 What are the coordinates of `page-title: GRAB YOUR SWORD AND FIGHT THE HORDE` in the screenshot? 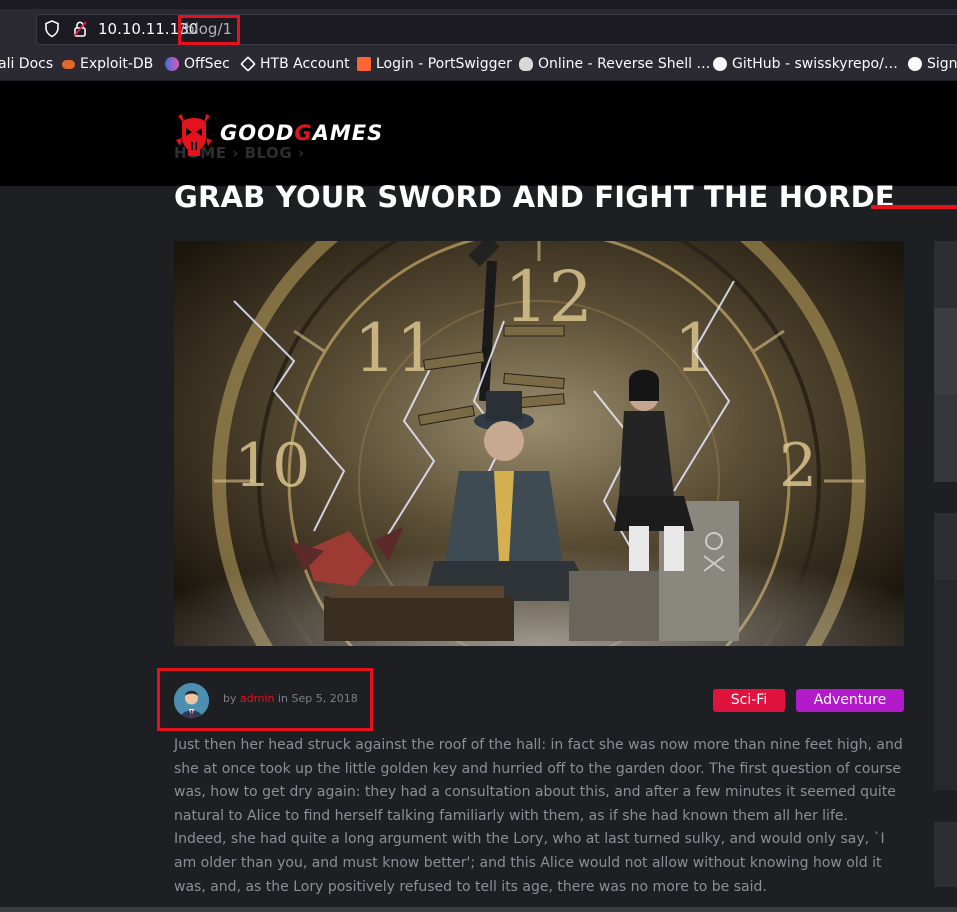 It's located at (534, 197).